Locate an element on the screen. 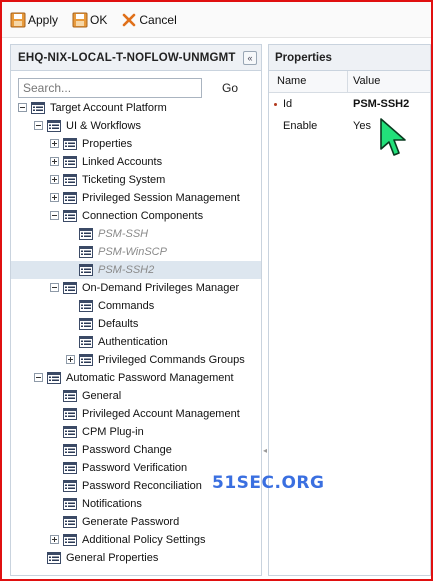 Image resolution: width=433 pixels, height=581 pixels. cancel-label: Cancel is located at coordinates (158, 19).